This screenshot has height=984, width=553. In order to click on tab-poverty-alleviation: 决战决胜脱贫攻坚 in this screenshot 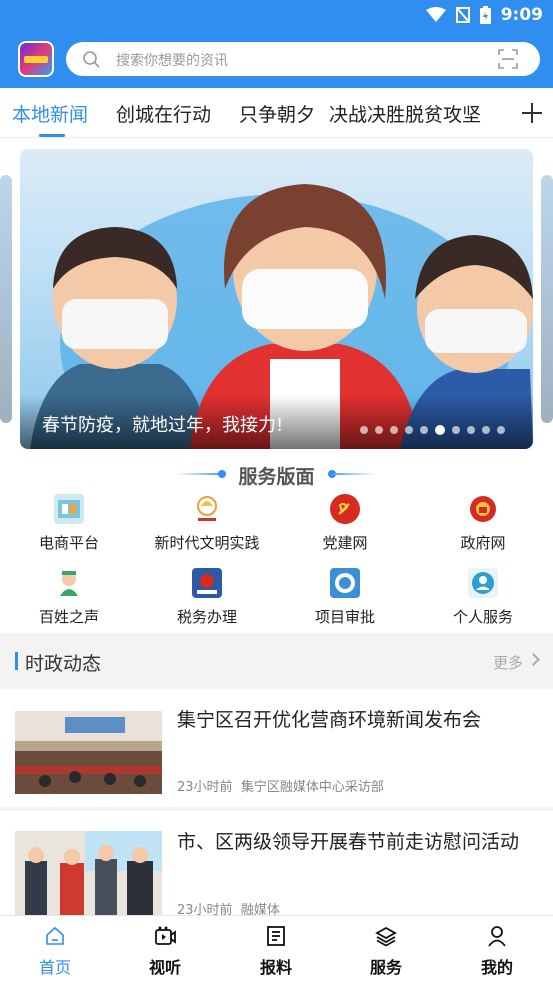, I will do `click(405, 113)`.